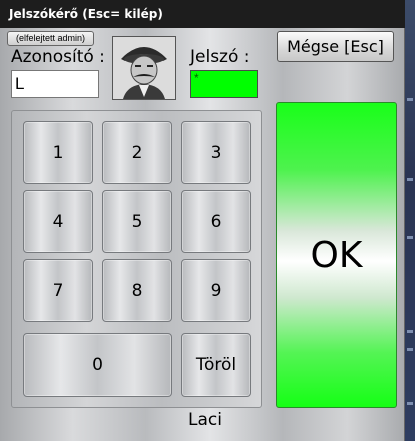 This screenshot has height=441, width=415. What do you see at coordinates (220, 57) in the screenshot?
I see `password-label: Jelszó :` at bounding box center [220, 57].